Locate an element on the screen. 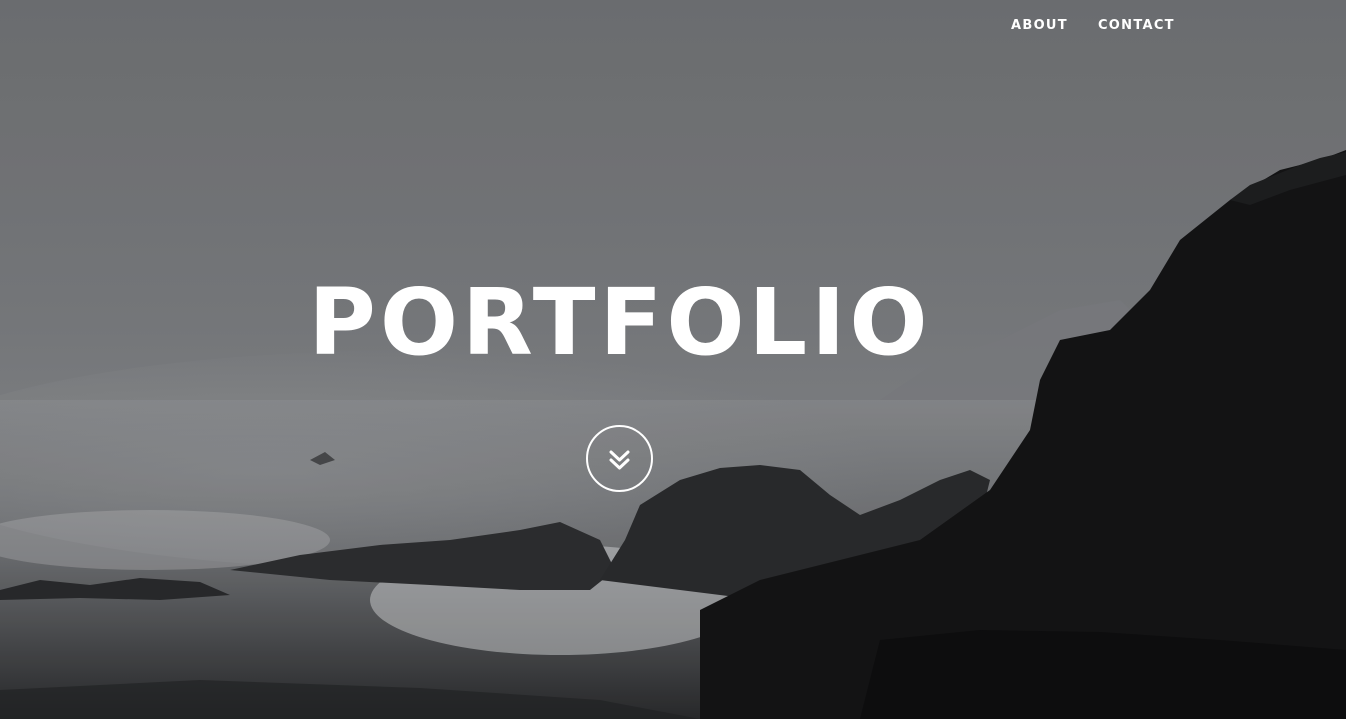 The image size is (1346, 719). nav-link-contact: CONTACT is located at coordinates (1136, 26).